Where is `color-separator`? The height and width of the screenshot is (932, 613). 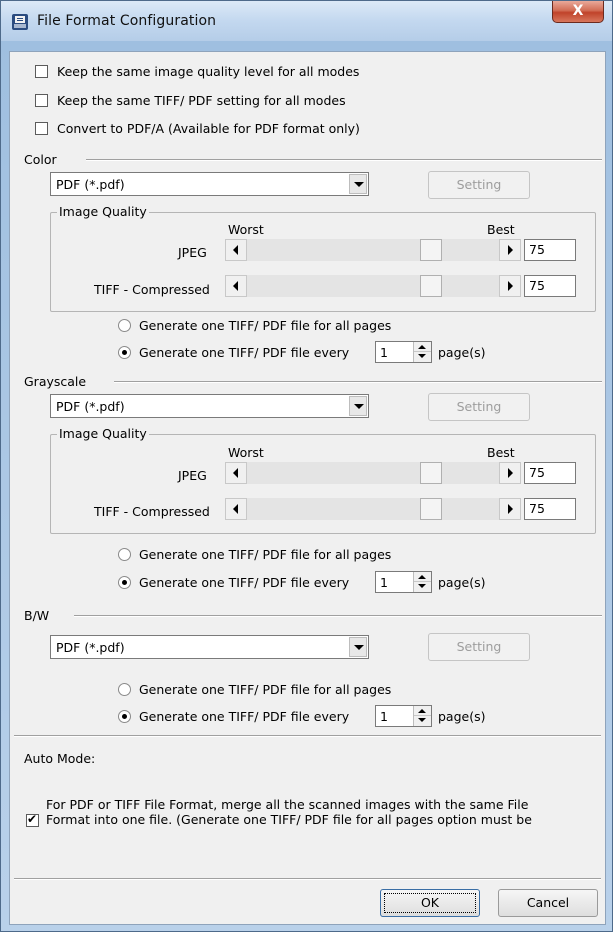
color-separator is located at coordinates (344, 160).